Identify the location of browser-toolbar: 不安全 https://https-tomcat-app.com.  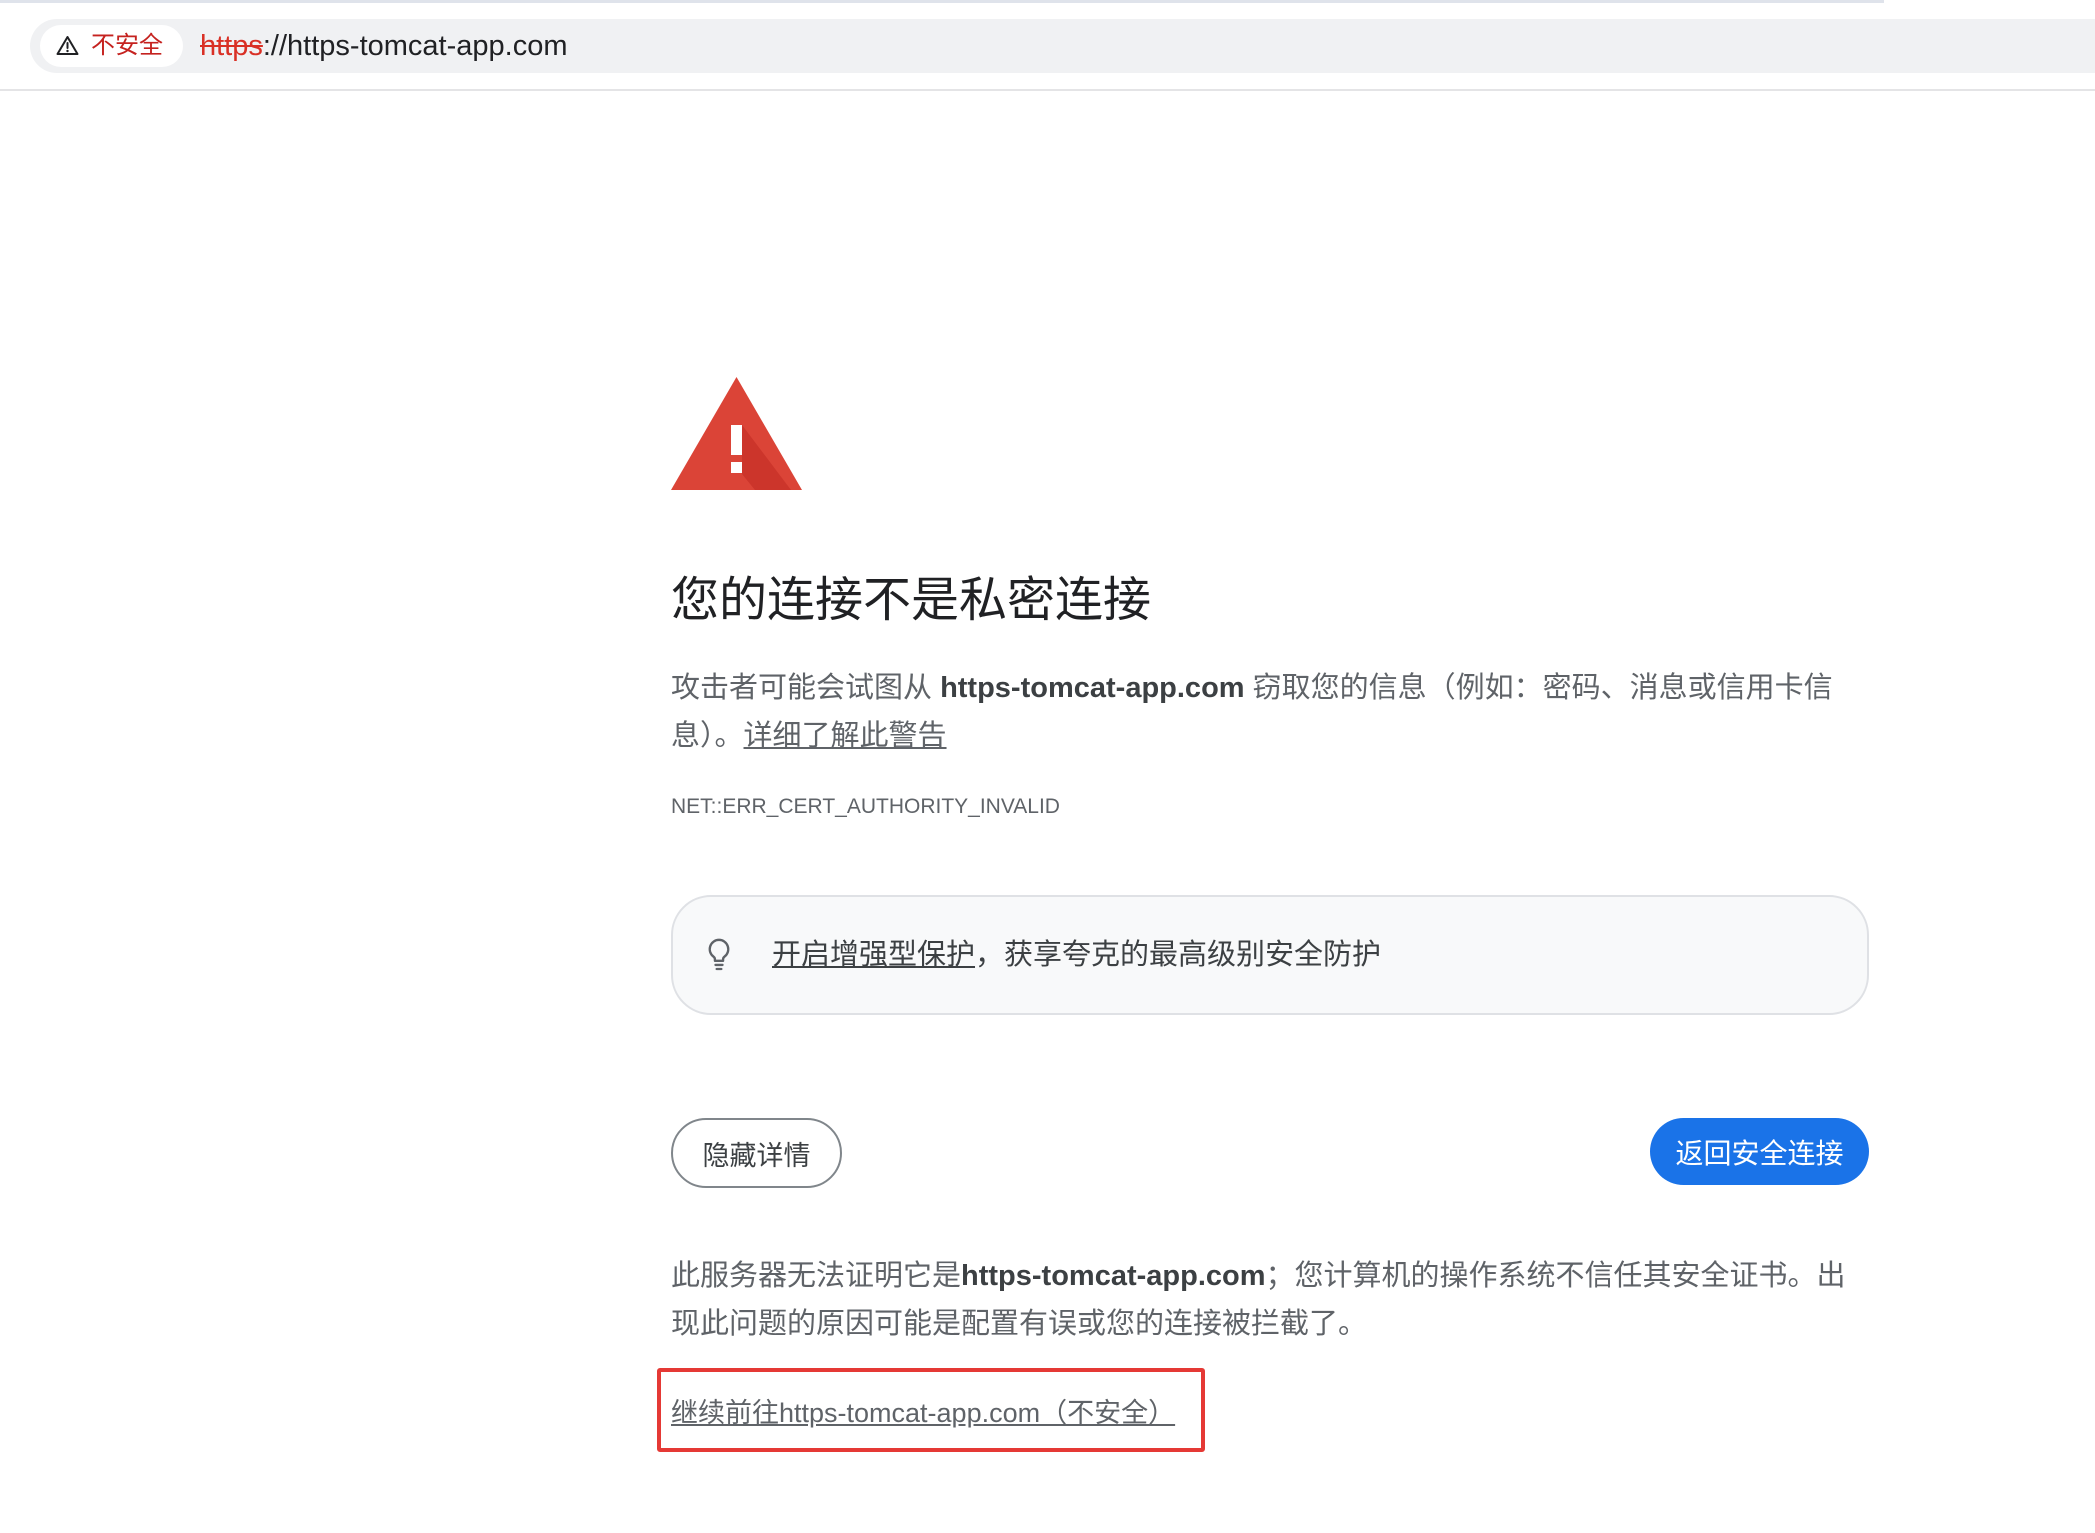
(1047, 45).